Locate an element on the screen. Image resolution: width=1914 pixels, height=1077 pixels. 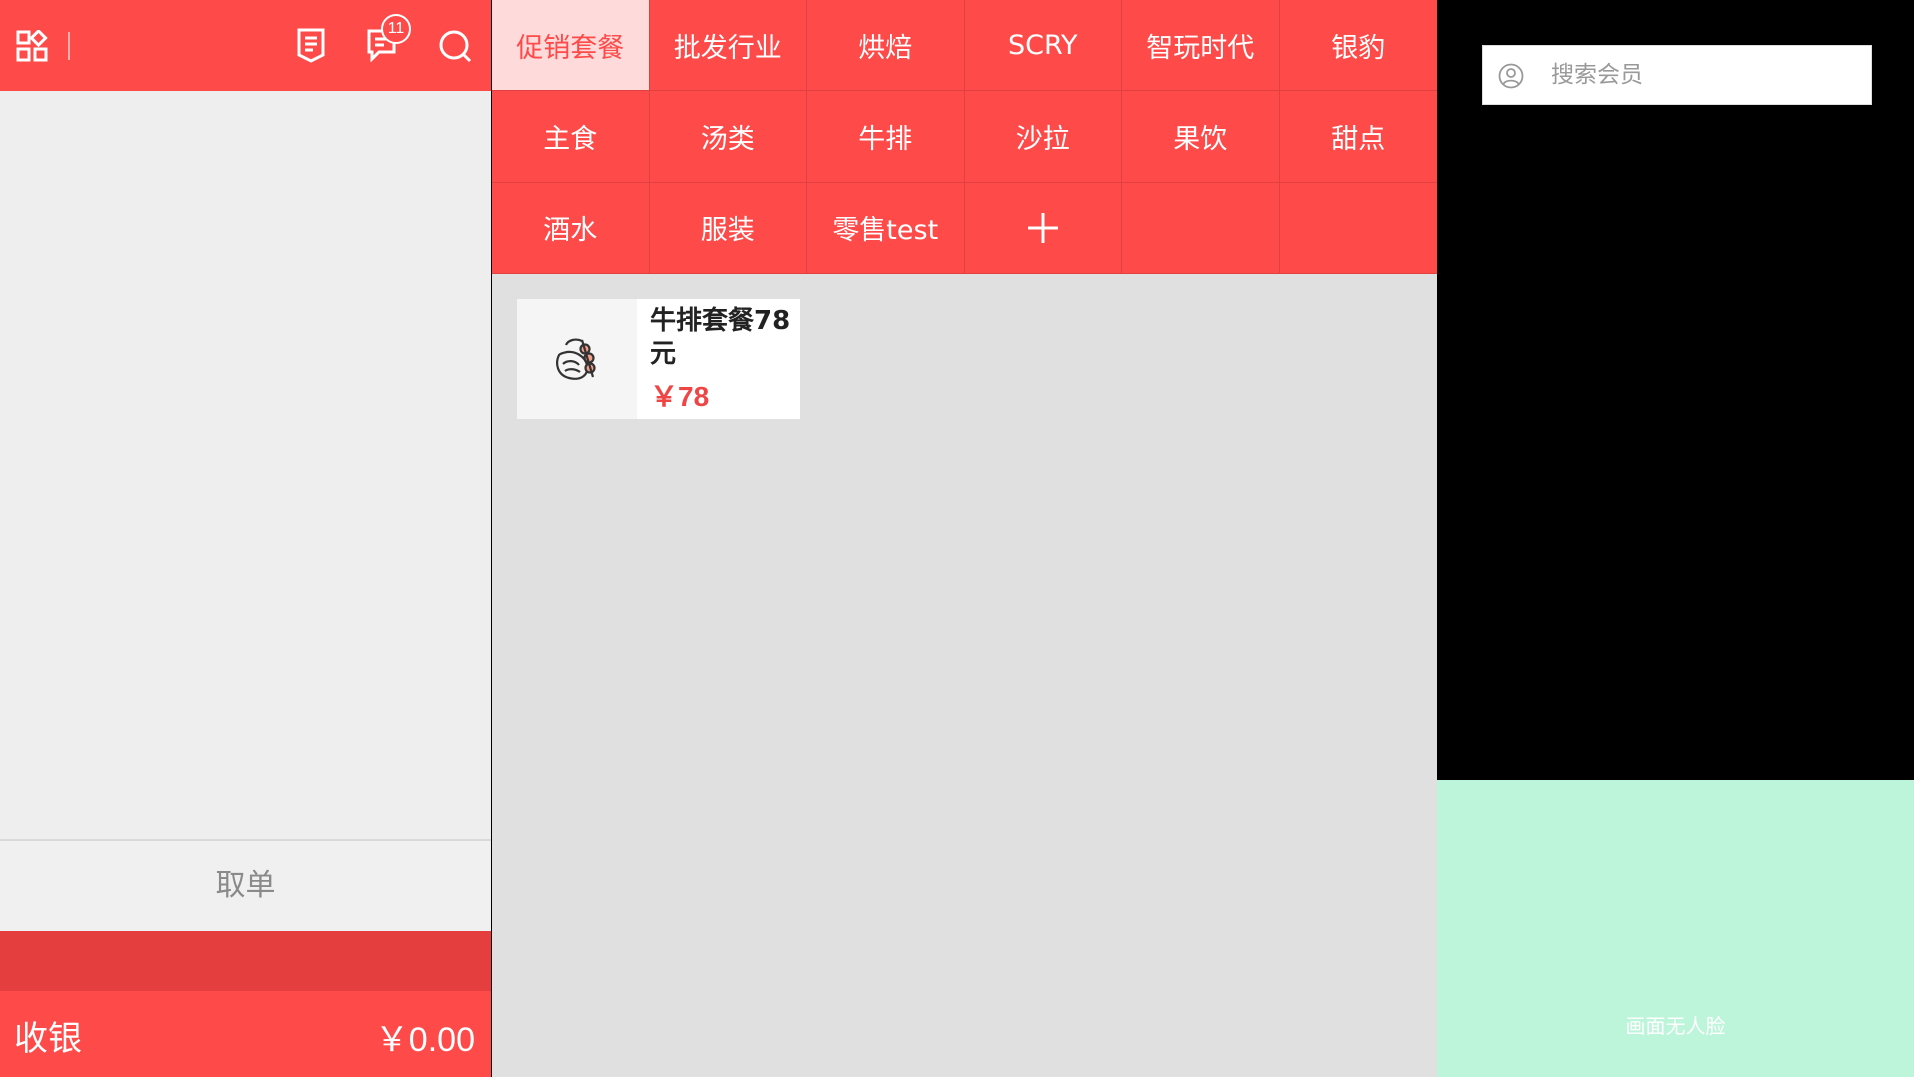
category-tab: 牛排 is located at coordinates (886, 137).